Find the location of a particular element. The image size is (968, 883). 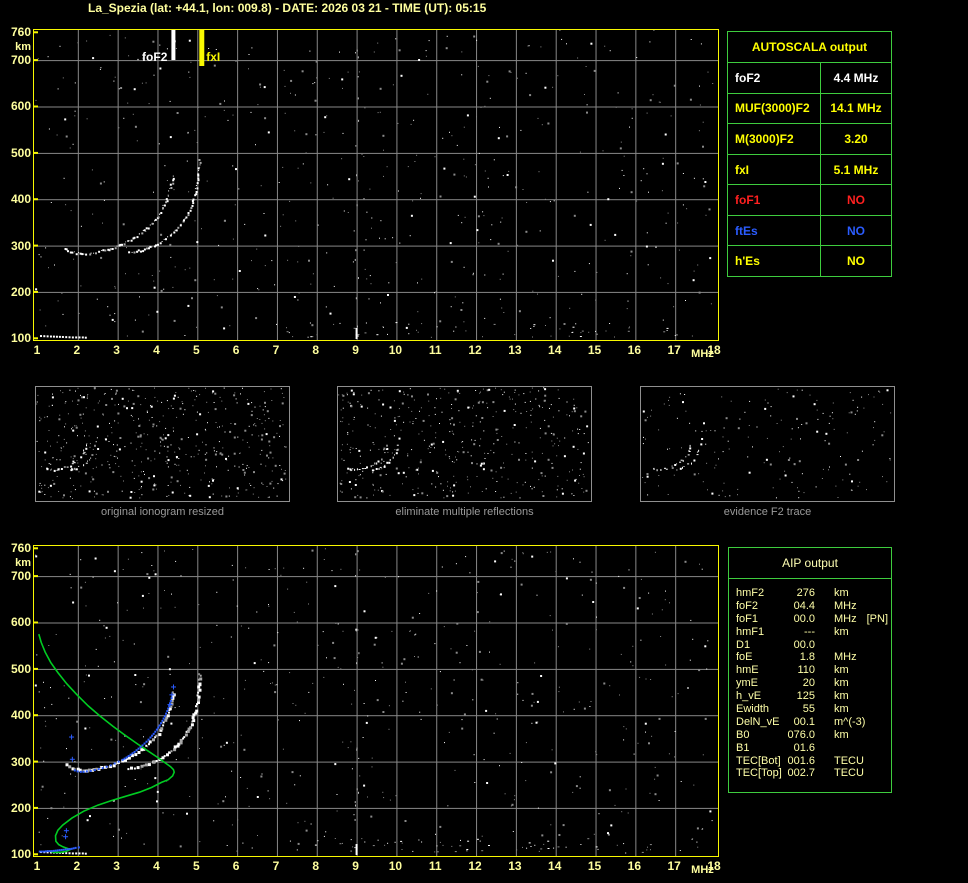

param-label: DelN_vE is located at coordinates (758, 721).